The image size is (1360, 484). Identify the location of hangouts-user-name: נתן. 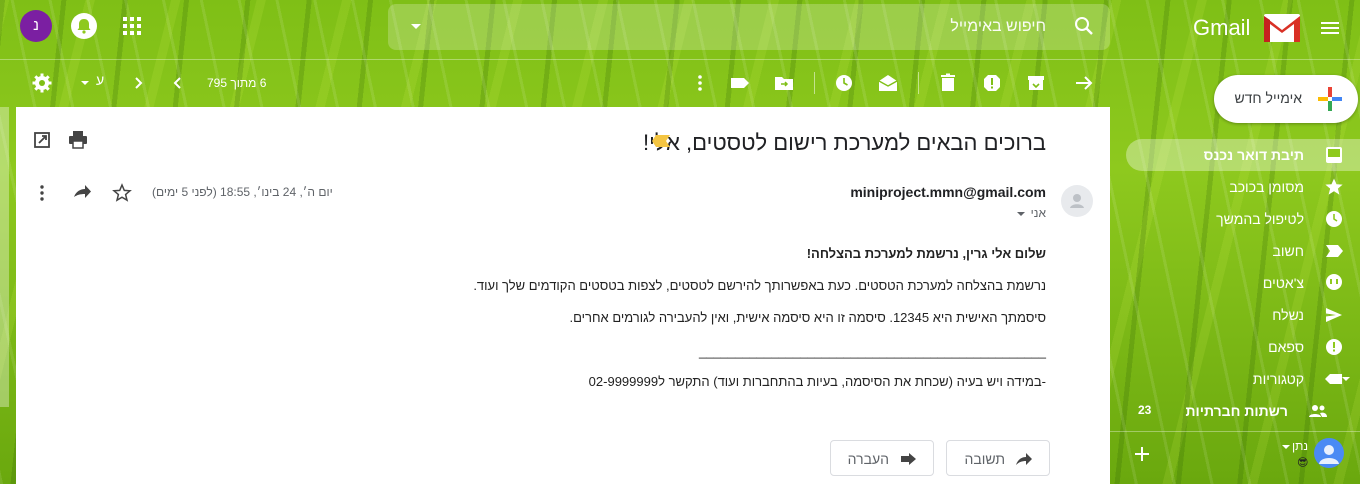
(1300, 446).